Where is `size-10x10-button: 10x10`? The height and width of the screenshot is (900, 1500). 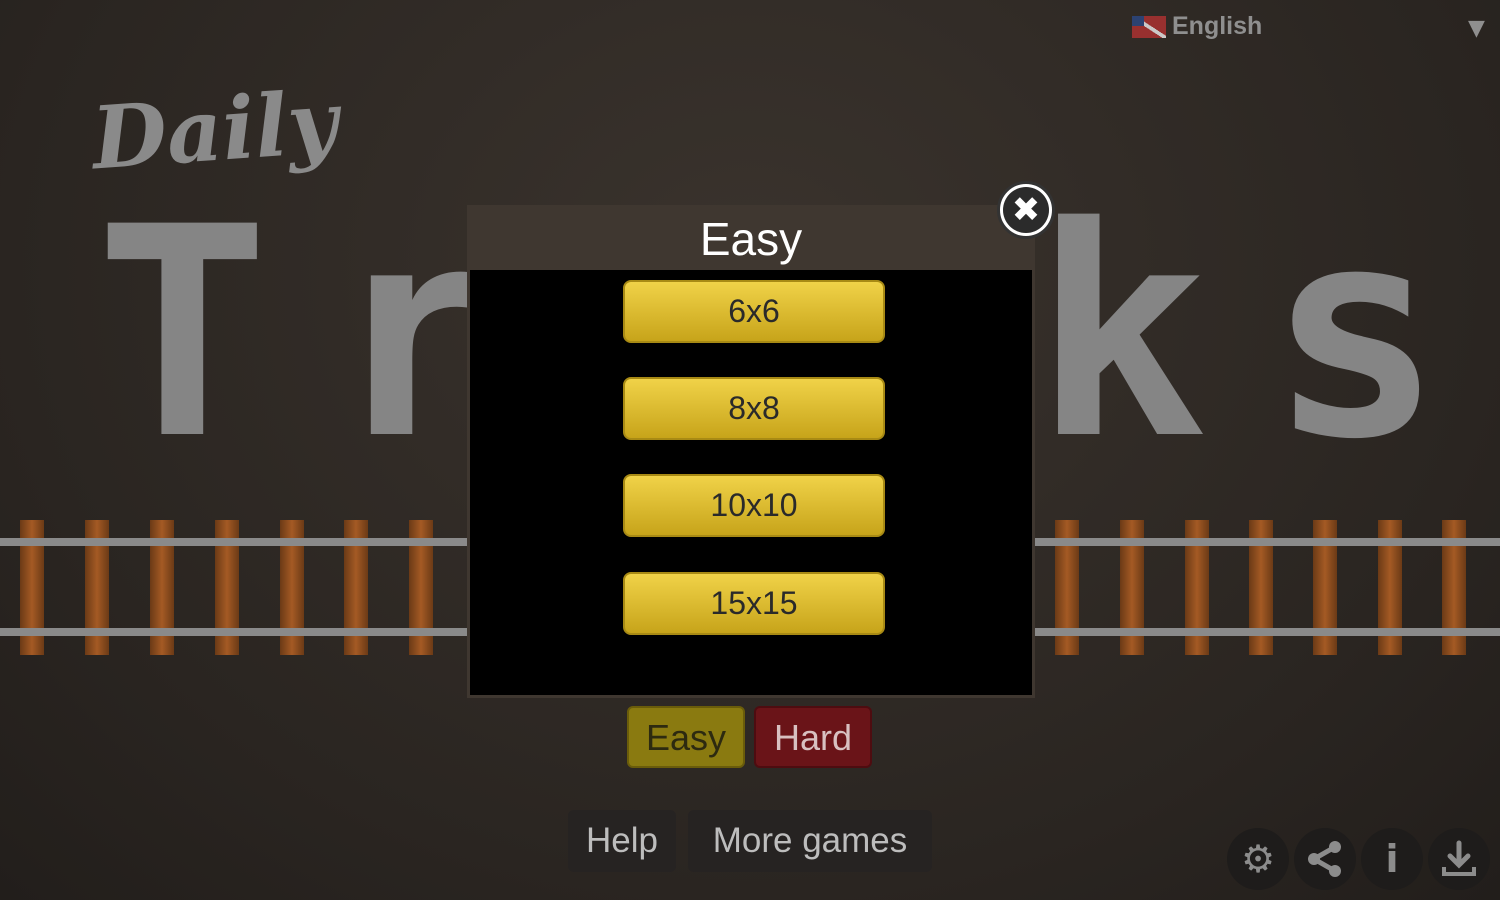
size-10x10-button: 10x10 is located at coordinates (754, 505).